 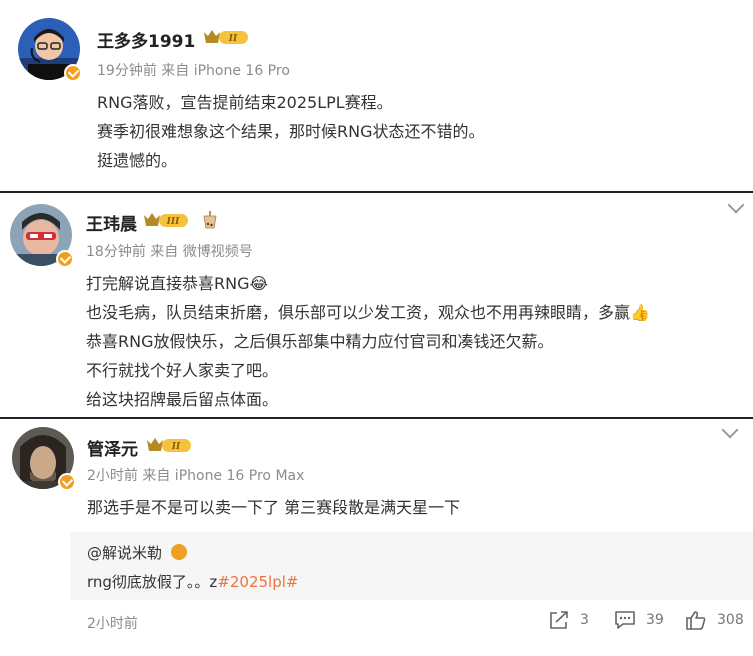 I want to click on quoted-text: rng彻底放假了。。z, so click(x=152, y=582).